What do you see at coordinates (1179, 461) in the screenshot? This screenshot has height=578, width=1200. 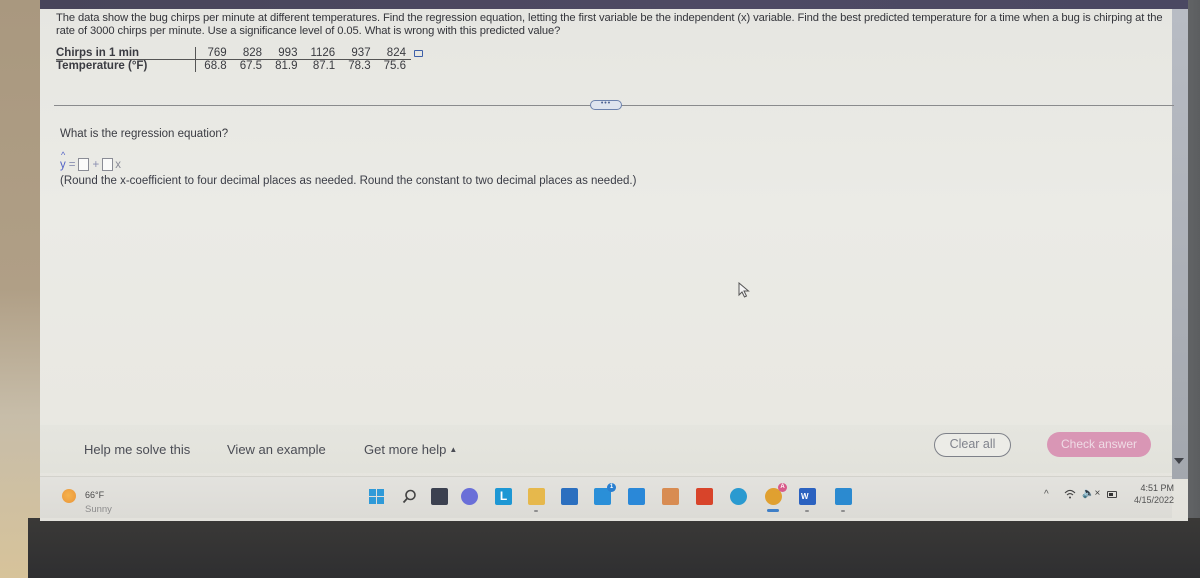 I see `scroll-down-arrow-icon` at bounding box center [1179, 461].